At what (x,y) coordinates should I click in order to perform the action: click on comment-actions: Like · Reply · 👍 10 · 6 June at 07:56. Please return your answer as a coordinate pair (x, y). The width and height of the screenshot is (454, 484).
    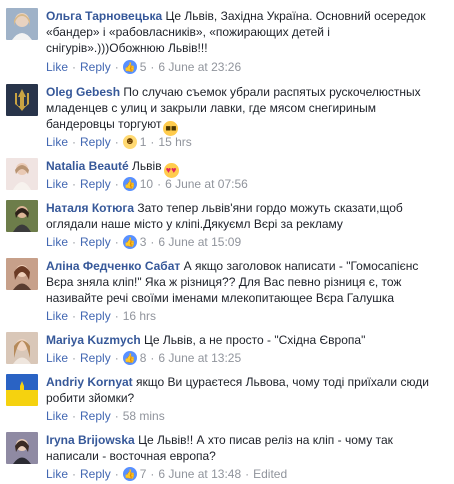
    Looking at the image, I should click on (147, 184).